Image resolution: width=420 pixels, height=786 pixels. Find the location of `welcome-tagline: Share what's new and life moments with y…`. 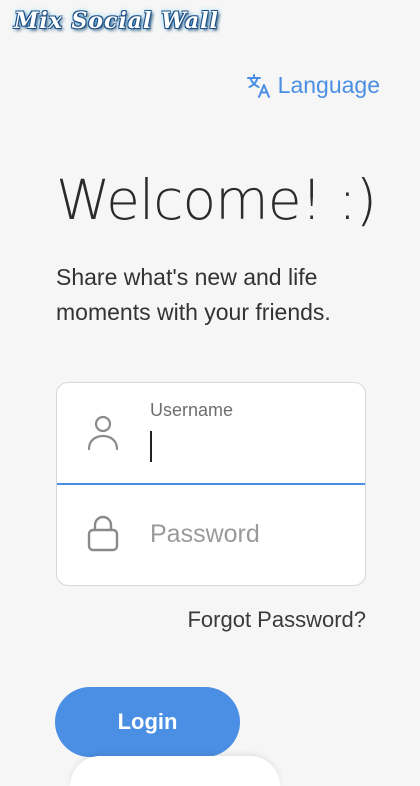

welcome-tagline: Share what's new and life moments with y… is located at coordinates (193, 294).